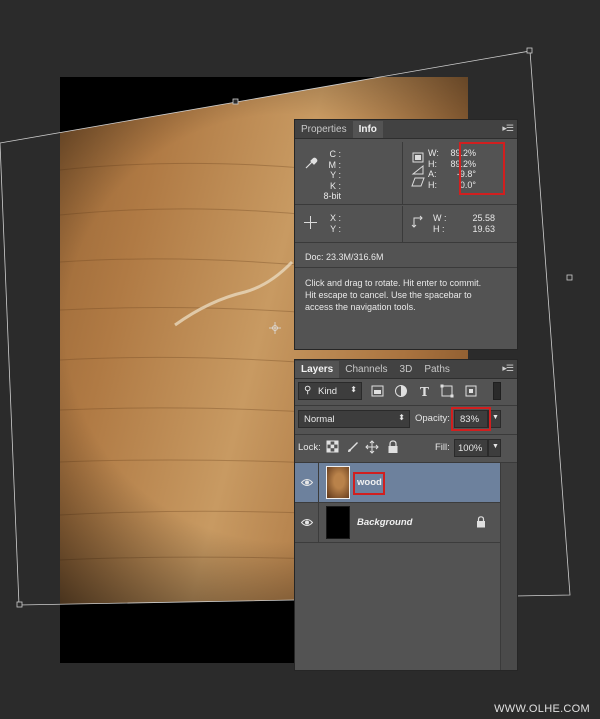  Describe the element at coordinates (369, 483) in the screenshot. I see `layer-name-highlight-box` at that location.